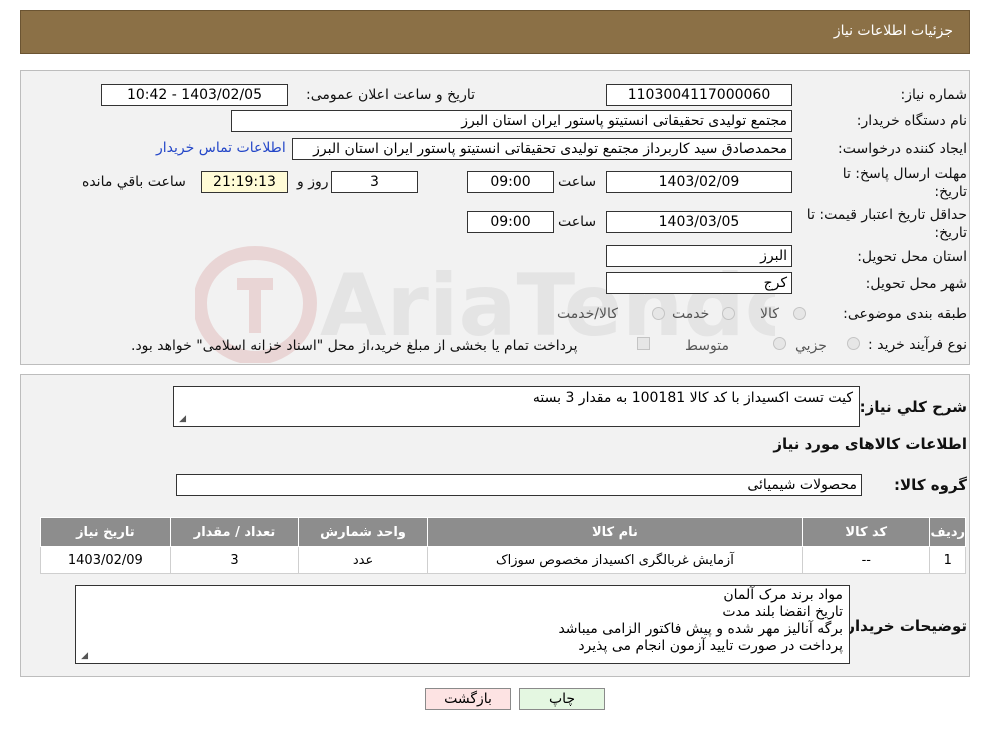 The image size is (985, 733). What do you see at coordinates (234, 532) in the screenshot?
I see `col-quantity: تعداد / مقدار` at bounding box center [234, 532].